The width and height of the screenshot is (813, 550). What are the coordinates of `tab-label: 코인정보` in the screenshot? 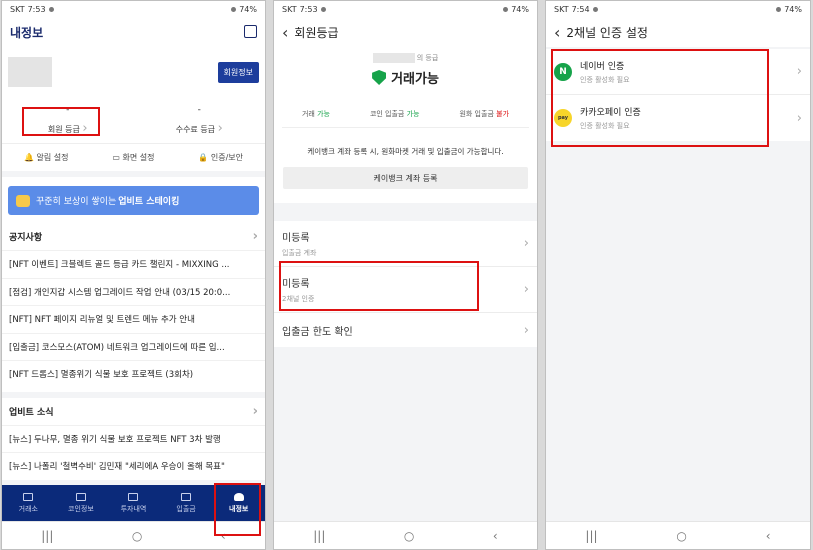 It's located at (81, 508).